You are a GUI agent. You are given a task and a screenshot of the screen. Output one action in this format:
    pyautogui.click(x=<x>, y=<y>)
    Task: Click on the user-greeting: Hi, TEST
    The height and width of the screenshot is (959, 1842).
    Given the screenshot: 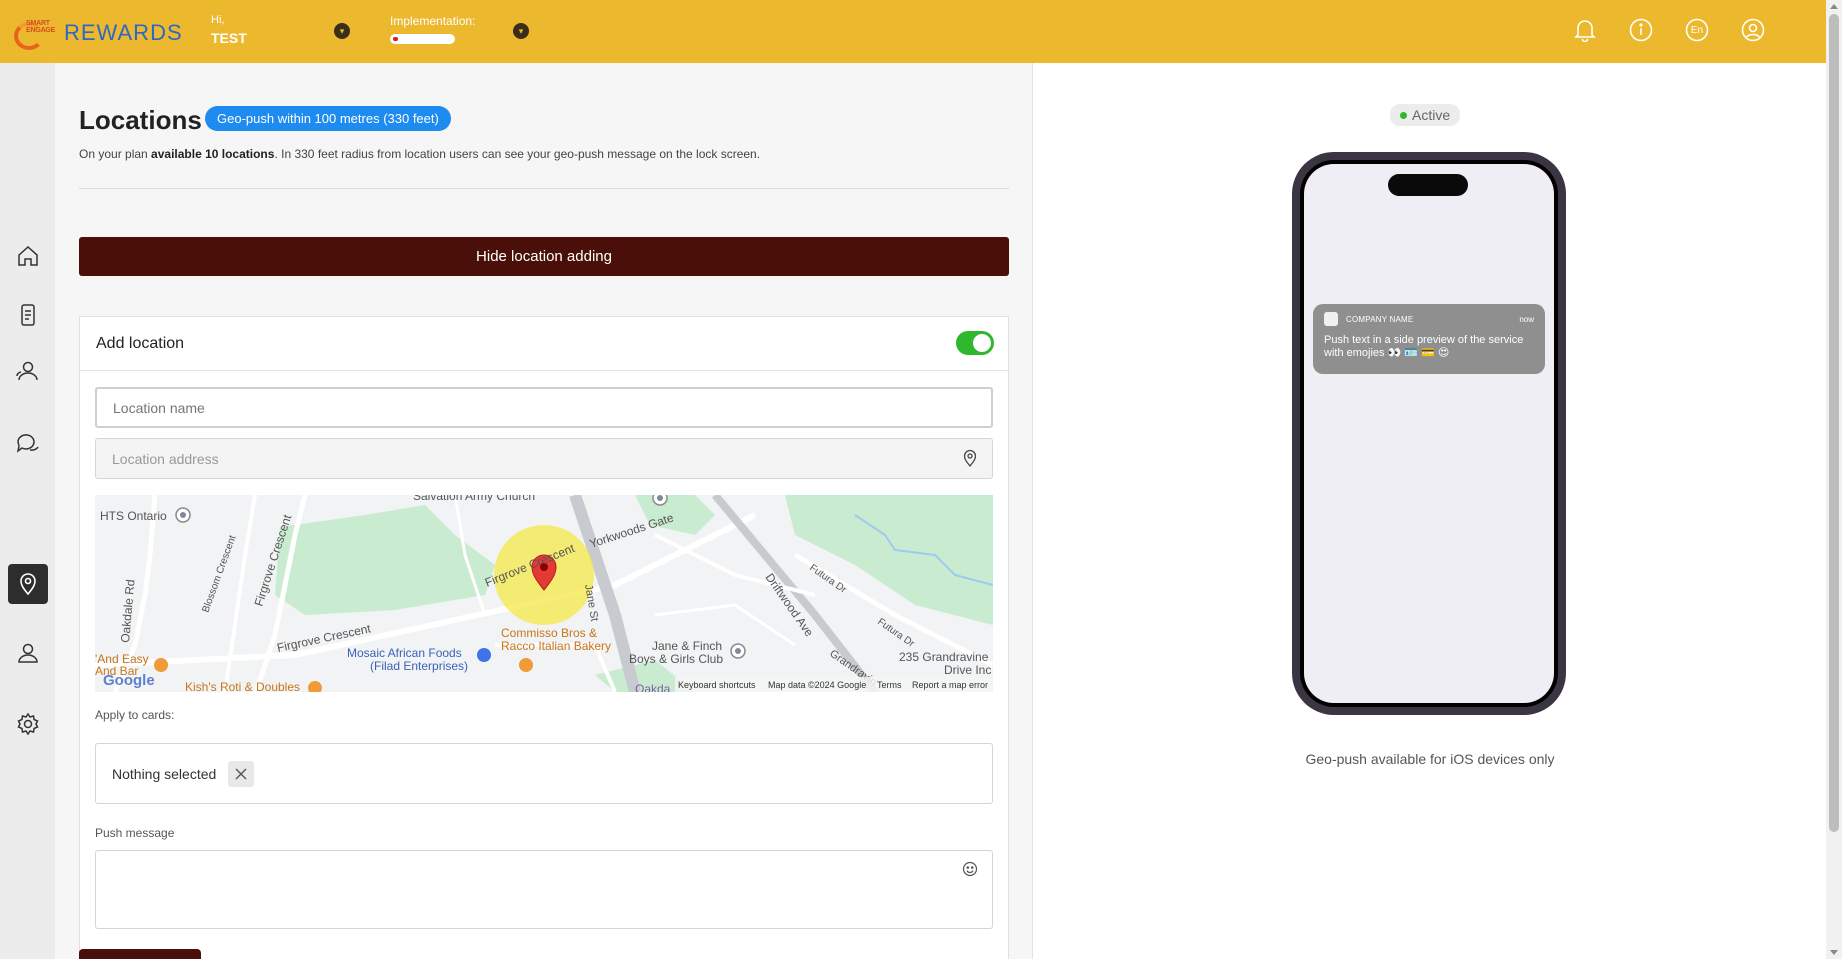 What is the action you would take?
    pyautogui.click(x=229, y=30)
    